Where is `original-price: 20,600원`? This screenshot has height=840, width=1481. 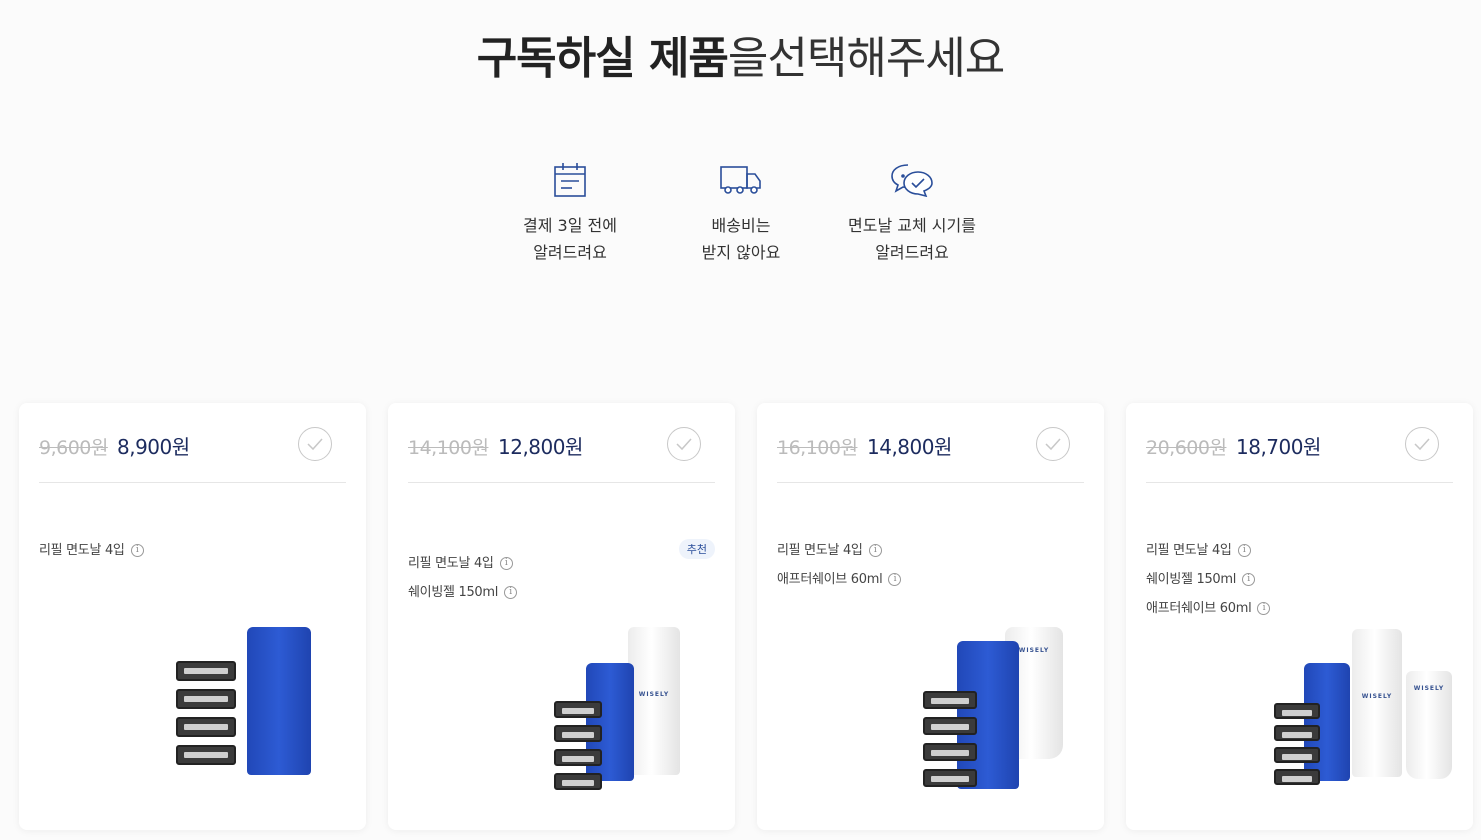
original-price: 20,600원 is located at coordinates (1186, 448).